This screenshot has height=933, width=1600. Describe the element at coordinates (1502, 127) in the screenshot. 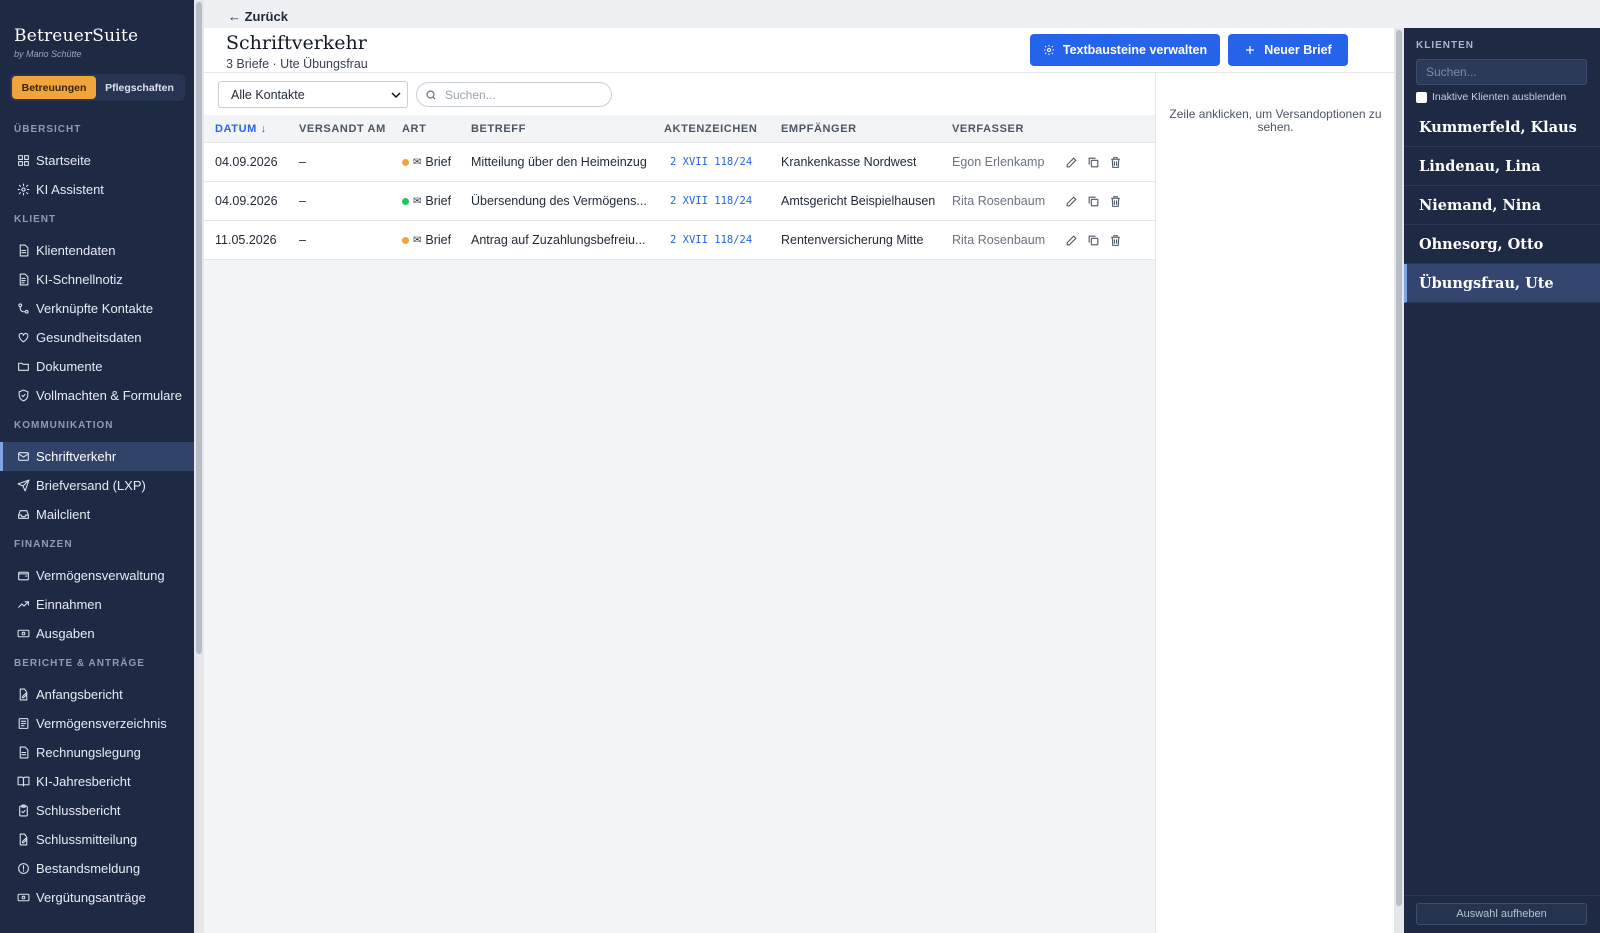

I see `client-list-item: Kummerfeld, Klaus` at that location.